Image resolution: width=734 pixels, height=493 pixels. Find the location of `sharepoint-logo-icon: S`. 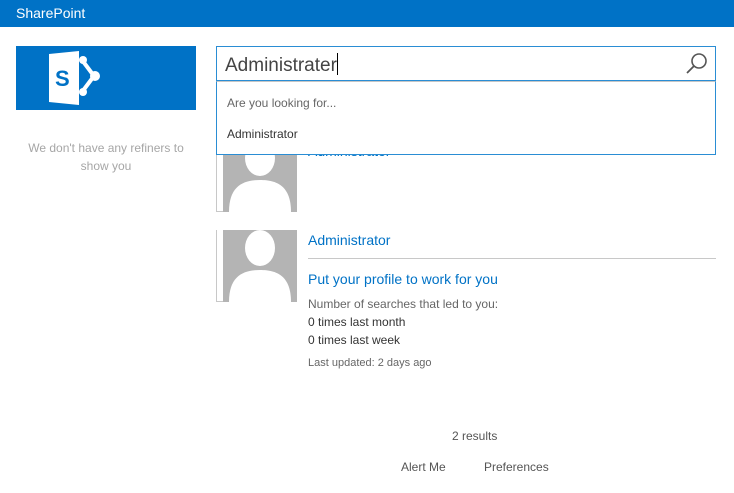

sharepoint-logo-icon: S is located at coordinates (74, 78).